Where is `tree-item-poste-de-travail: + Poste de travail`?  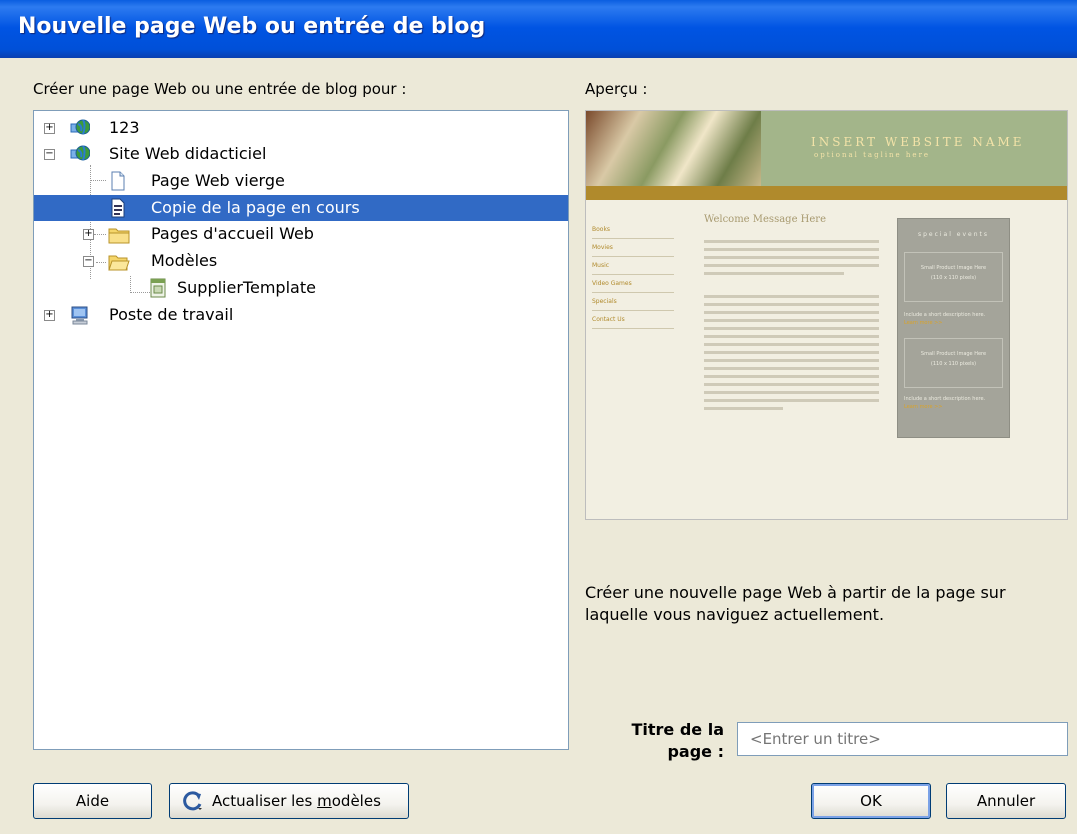 tree-item-poste-de-travail: + Poste de travail is located at coordinates (301, 315).